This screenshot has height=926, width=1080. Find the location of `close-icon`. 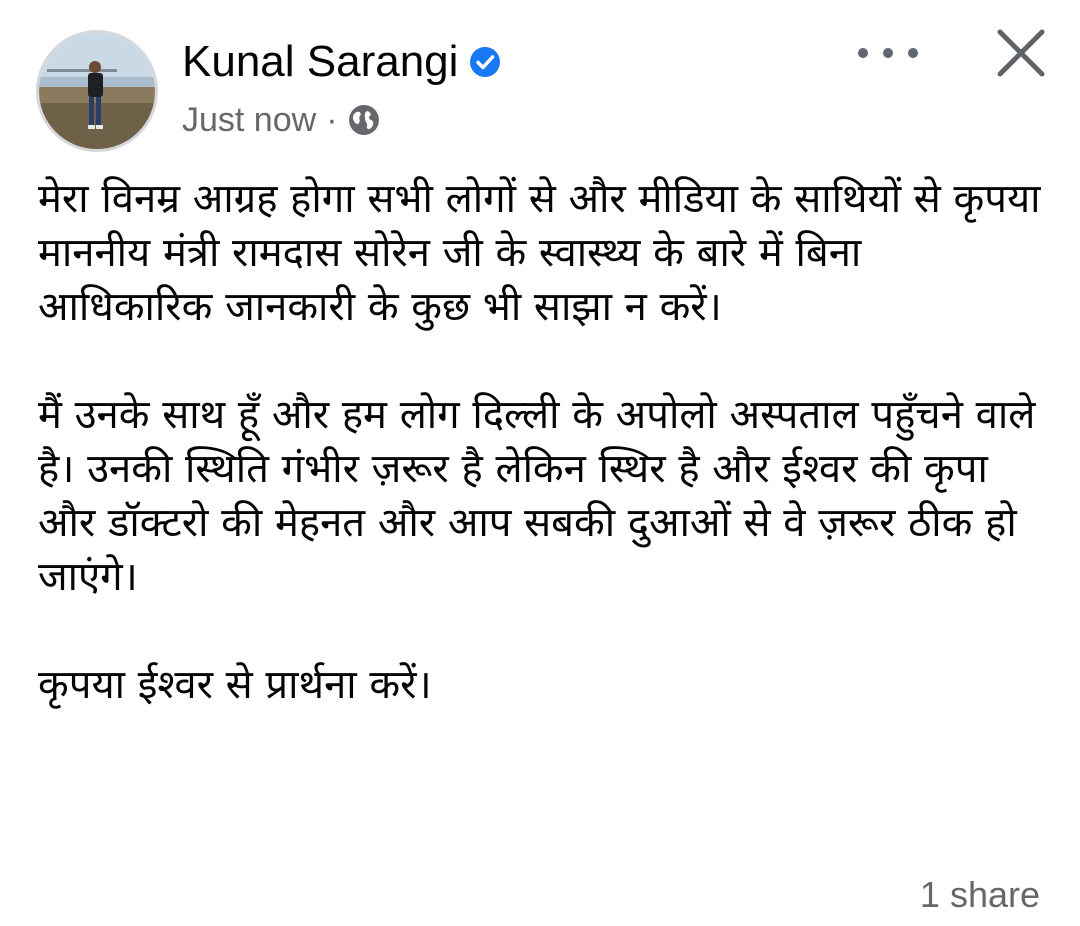

close-icon is located at coordinates (1021, 53).